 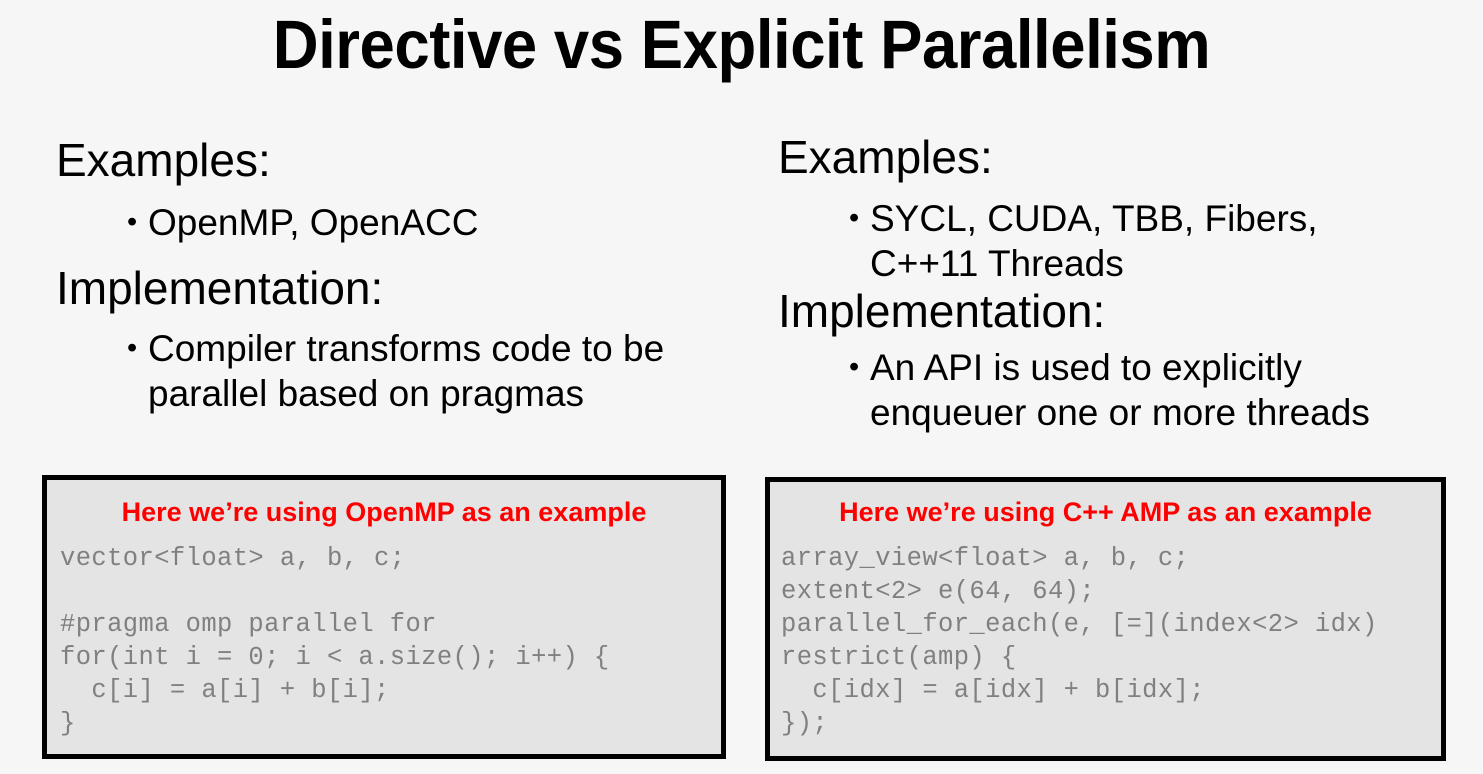 I want to click on left-examples-bullet-item: • OpenMP, OpenACC, so click(x=417, y=222).